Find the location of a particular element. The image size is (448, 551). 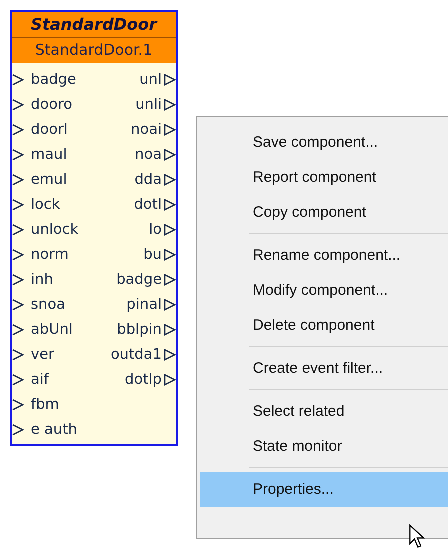

output-port-label: pinal is located at coordinates (144, 304).